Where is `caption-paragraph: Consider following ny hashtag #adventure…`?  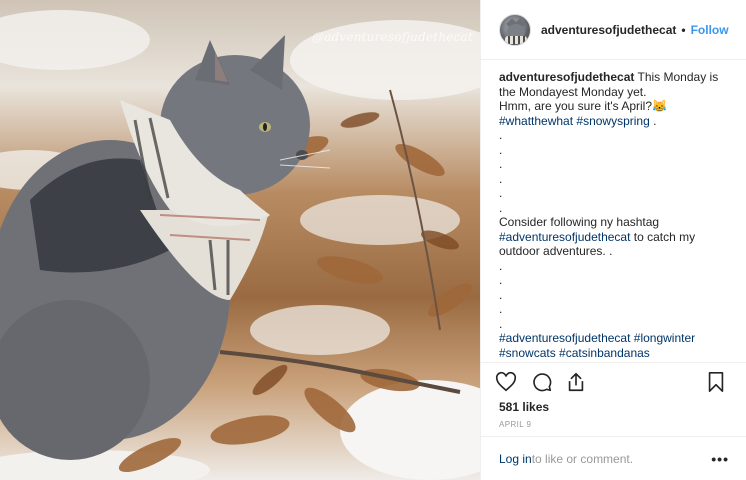 caption-paragraph: Consider following ny hashtag #adventure… is located at coordinates (614, 237).